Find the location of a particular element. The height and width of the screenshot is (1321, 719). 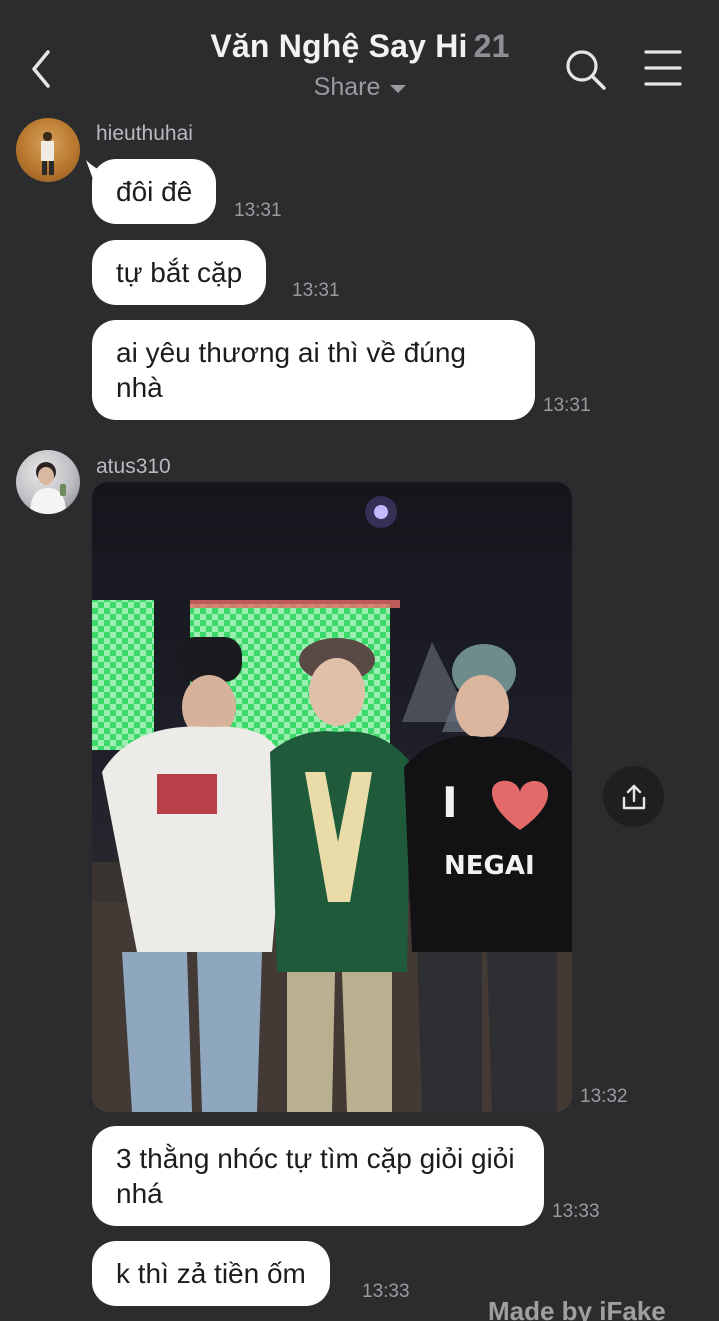

title-block: Văn Nghệ Say Hi 21 Share is located at coordinates (360, 65).